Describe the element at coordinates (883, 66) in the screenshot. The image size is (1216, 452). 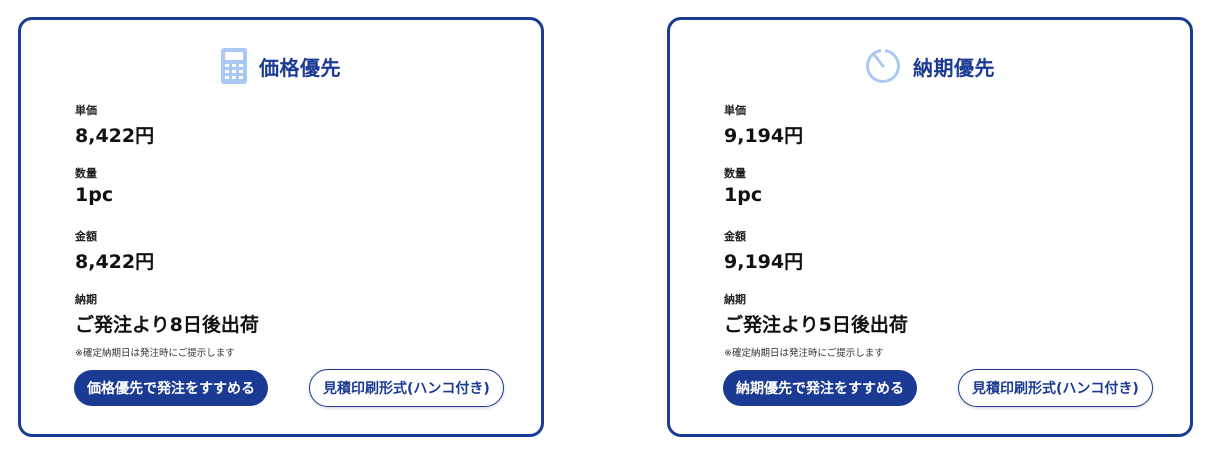
I see `timer-icon` at that location.